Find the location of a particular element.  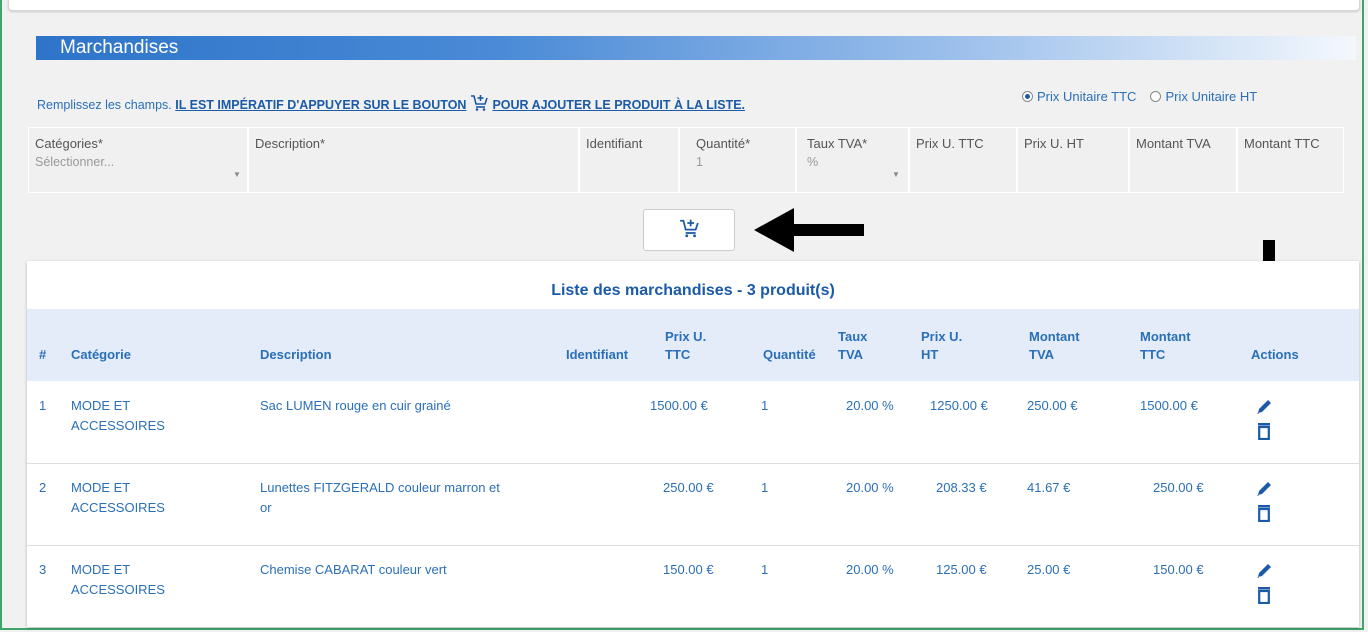

radio-label: Prix Unitaire TTC is located at coordinates (1087, 96).